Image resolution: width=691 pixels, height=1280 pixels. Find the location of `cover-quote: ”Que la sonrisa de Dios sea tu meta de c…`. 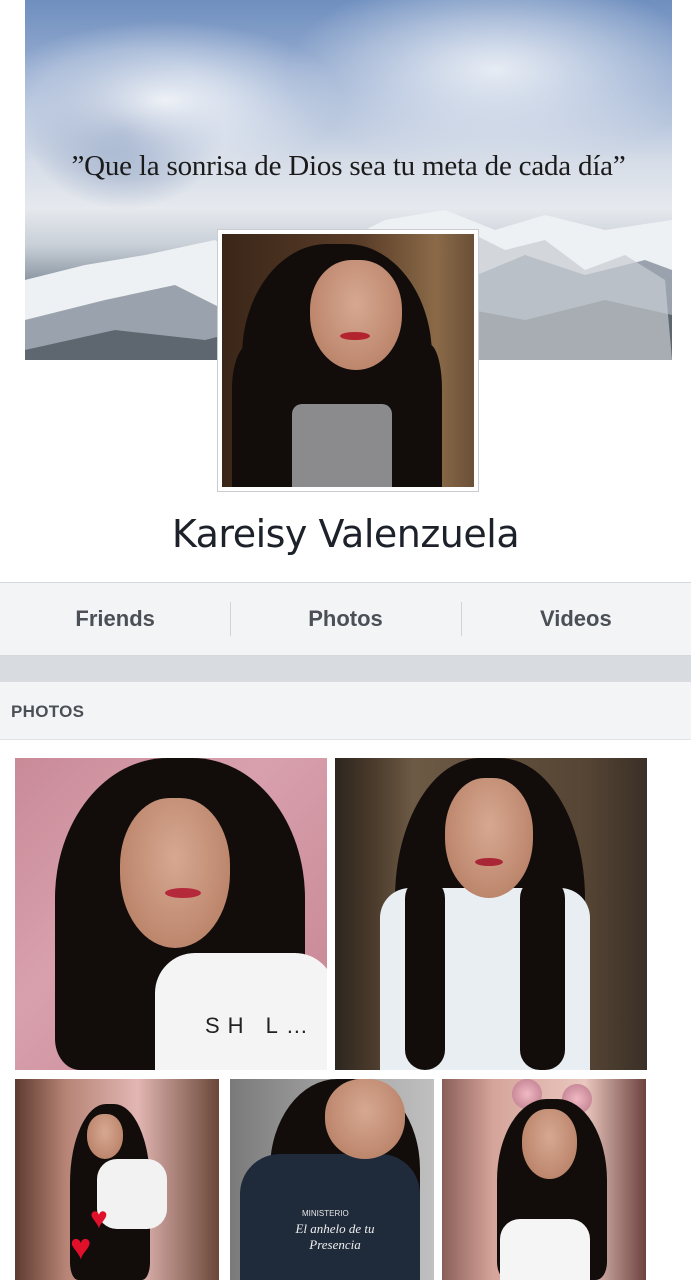

cover-quote: ”Que la sonrisa de Dios sea tu meta de c… is located at coordinates (348, 166).